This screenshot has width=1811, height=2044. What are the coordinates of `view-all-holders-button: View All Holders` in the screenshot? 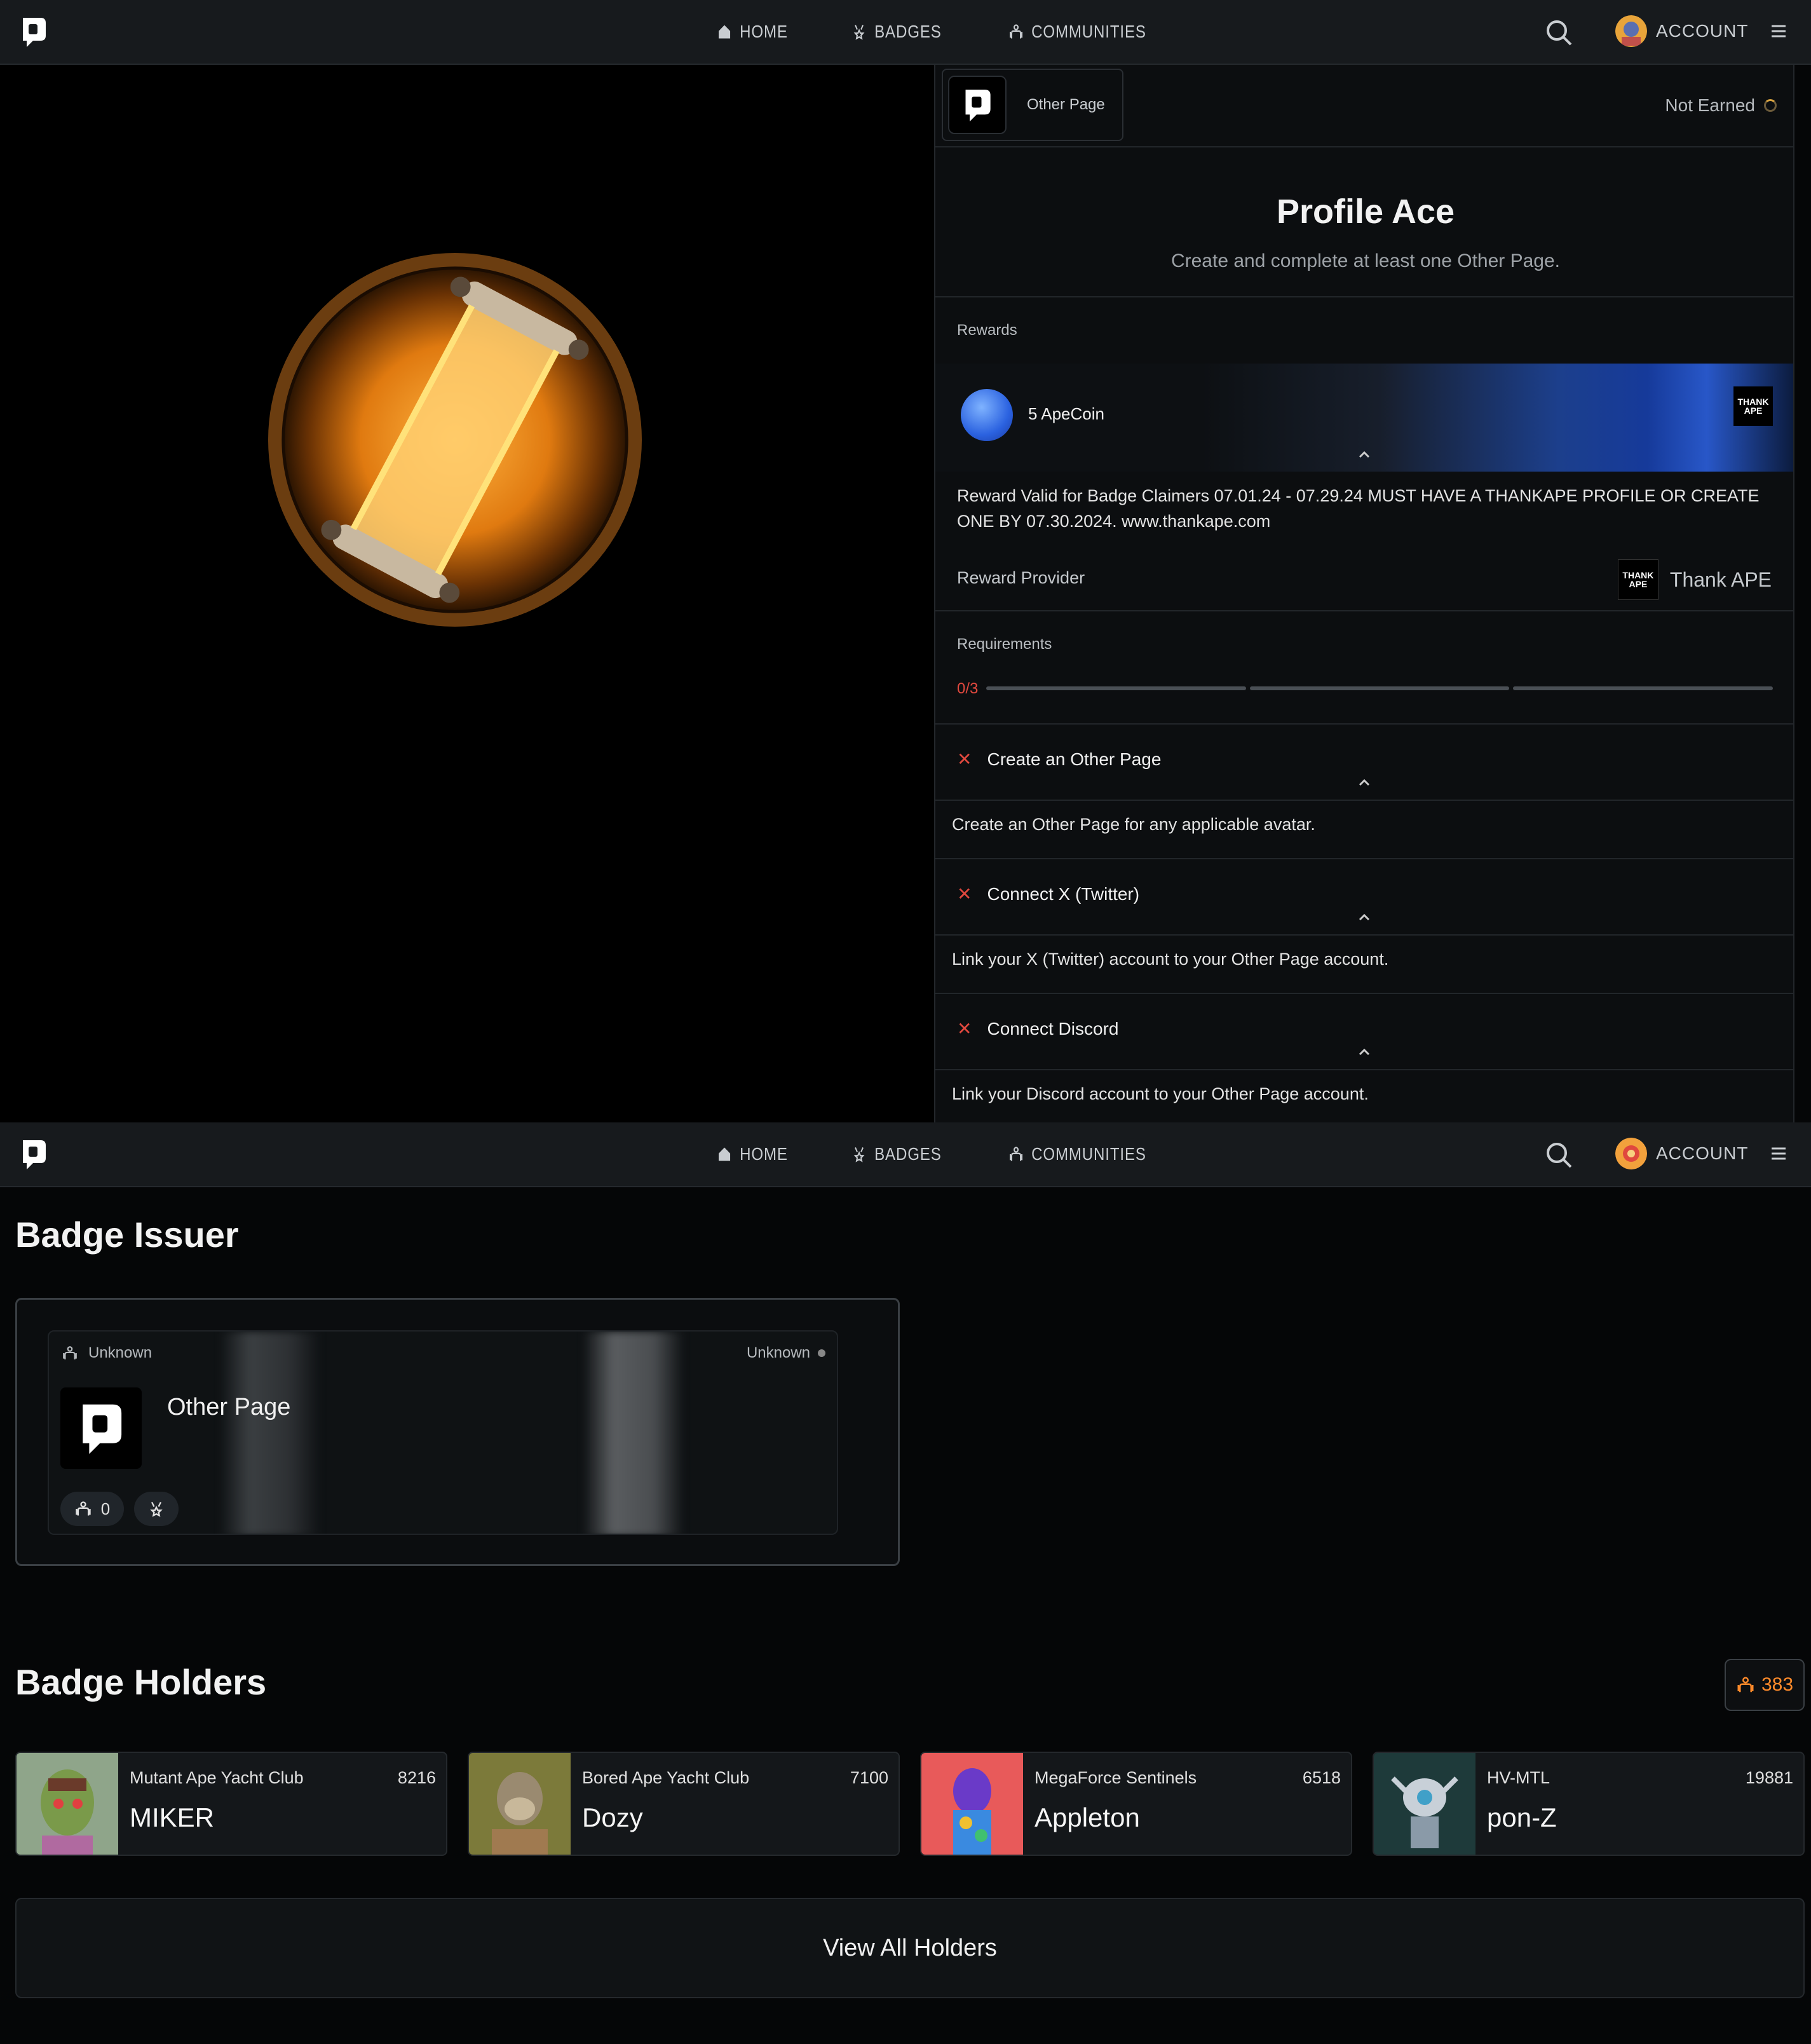 It's located at (910, 1948).